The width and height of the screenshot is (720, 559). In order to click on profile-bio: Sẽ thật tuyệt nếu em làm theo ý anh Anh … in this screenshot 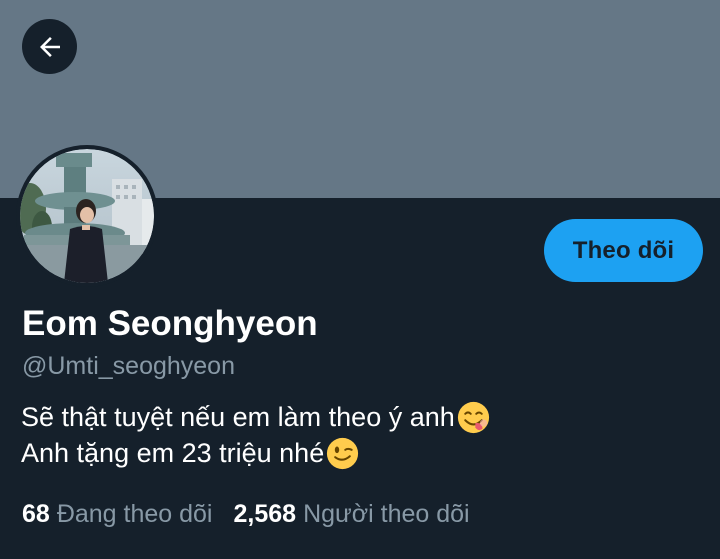, I will do `click(255, 435)`.